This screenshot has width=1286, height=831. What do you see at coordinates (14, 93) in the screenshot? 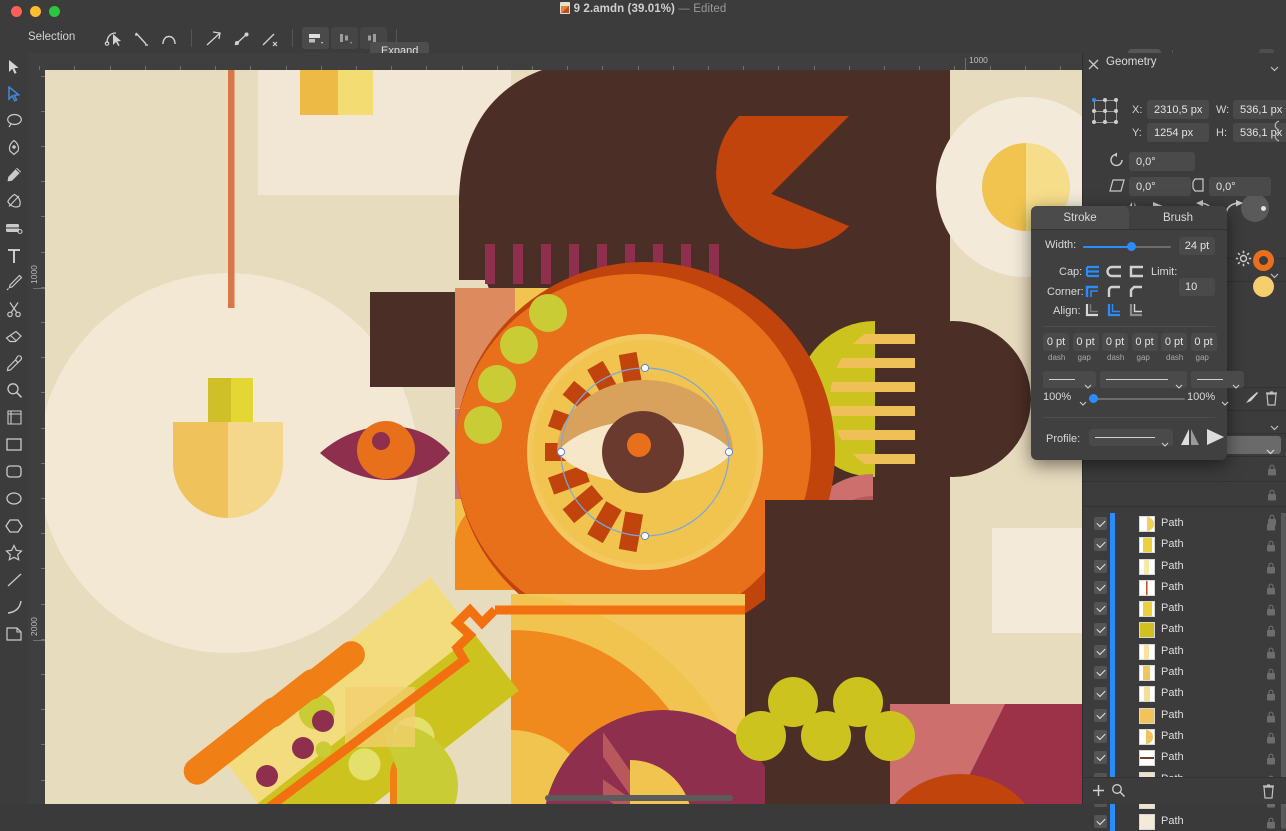
I see `node-tool` at bounding box center [14, 93].